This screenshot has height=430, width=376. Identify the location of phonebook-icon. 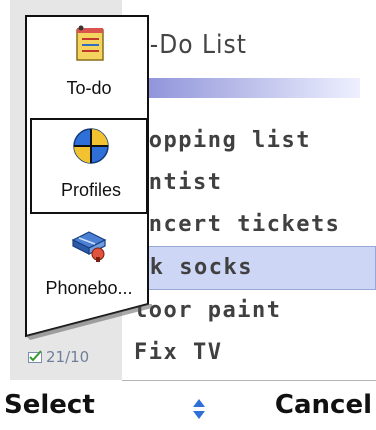
(89, 244).